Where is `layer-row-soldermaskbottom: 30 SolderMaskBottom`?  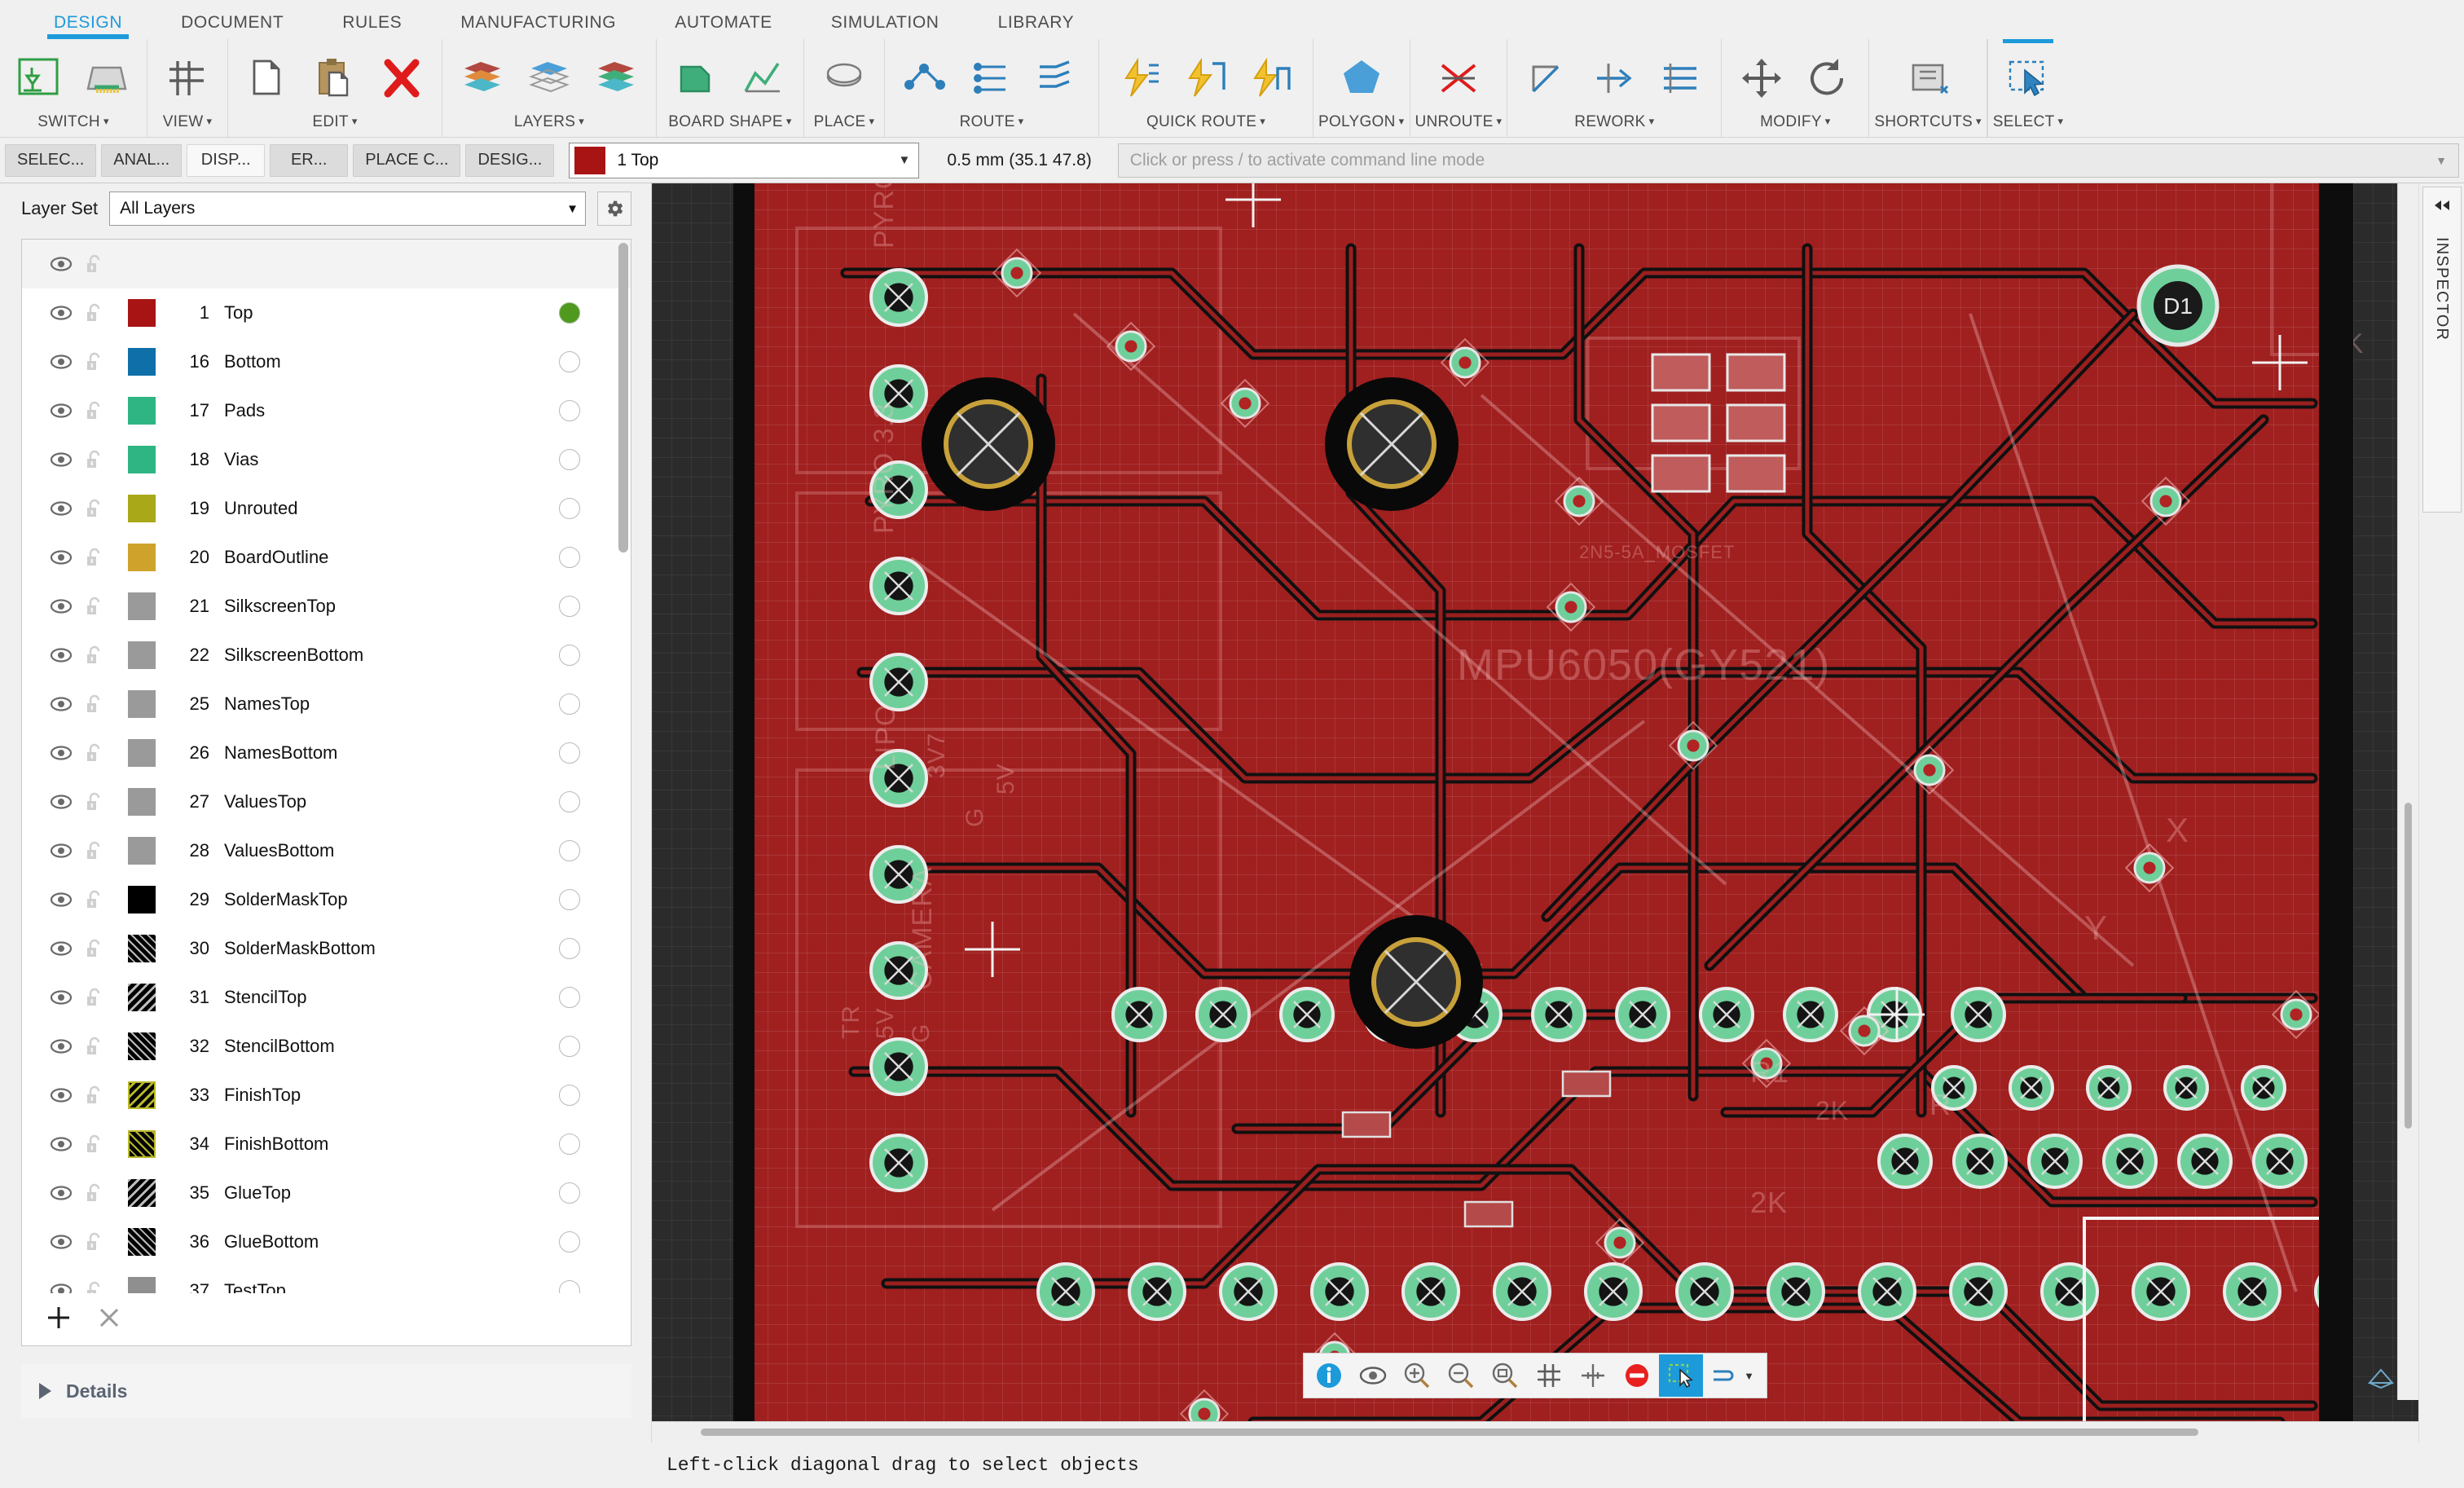
layer-row-soldermaskbottom: 30 SolderMaskBottom is located at coordinates (326, 948).